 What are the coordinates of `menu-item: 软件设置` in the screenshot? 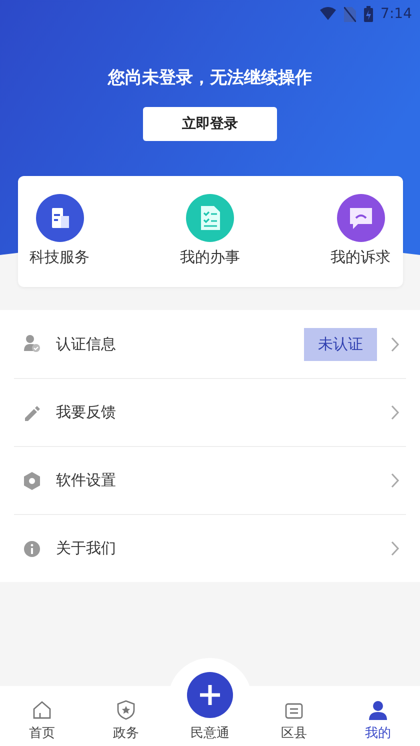 It's located at (210, 480).